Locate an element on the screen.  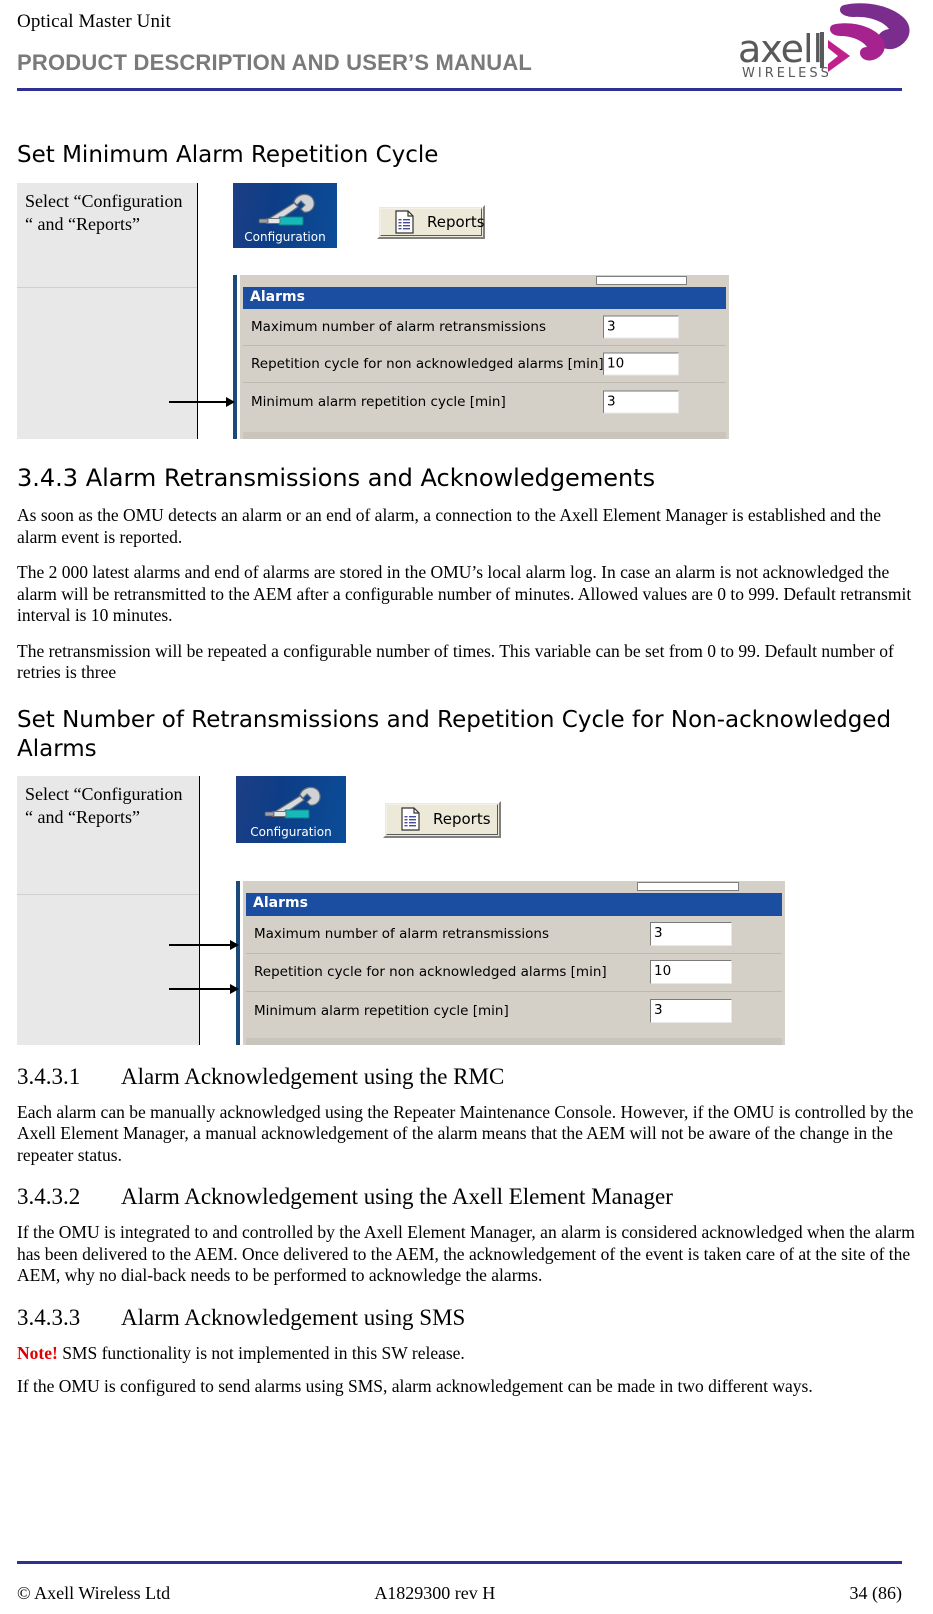
alarms-dialog-2-title: Alarms is located at coordinates (514, 904).